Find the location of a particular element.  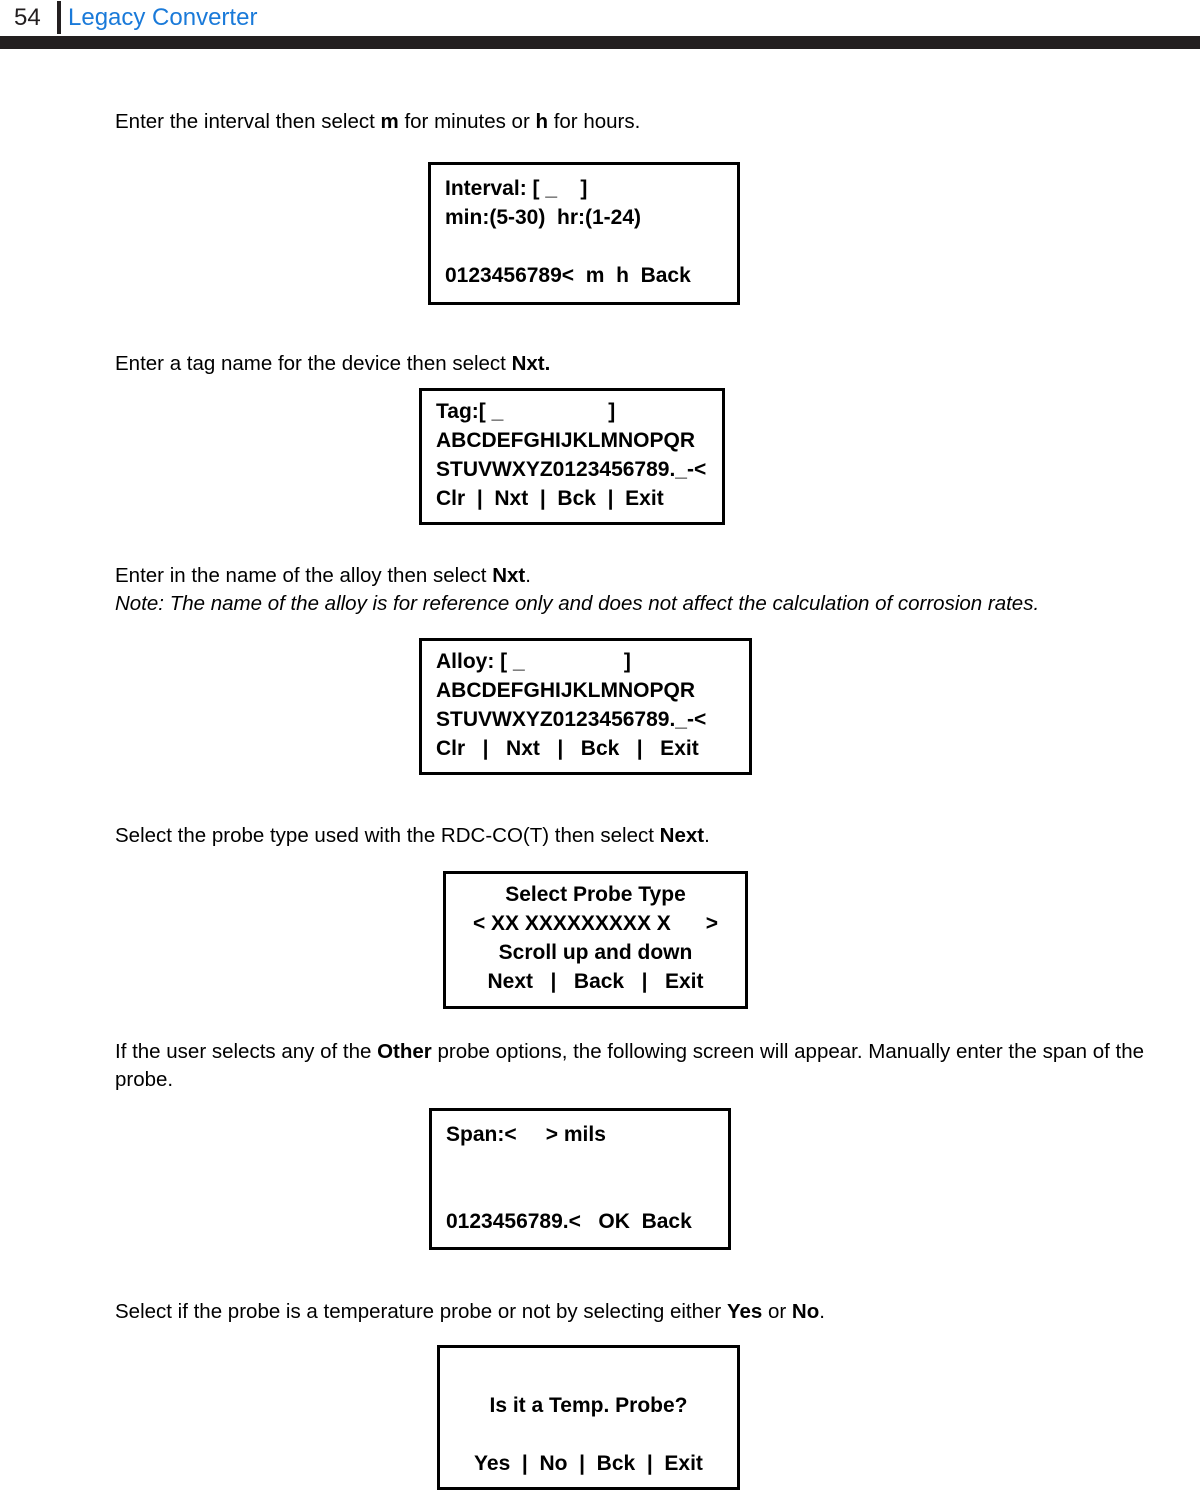

temp-probe-screen-line-2: Is it a Temp. Probe? is located at coordinates (588, 1405).